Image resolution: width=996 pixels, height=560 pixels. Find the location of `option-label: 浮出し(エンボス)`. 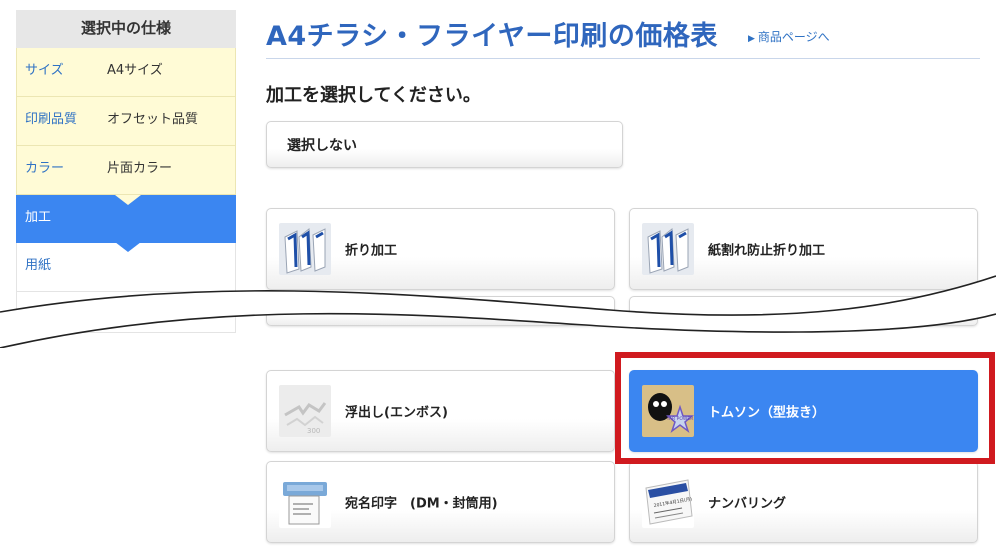

option-label: 浮出し(エンボス) is located at coordinates (396, 413).